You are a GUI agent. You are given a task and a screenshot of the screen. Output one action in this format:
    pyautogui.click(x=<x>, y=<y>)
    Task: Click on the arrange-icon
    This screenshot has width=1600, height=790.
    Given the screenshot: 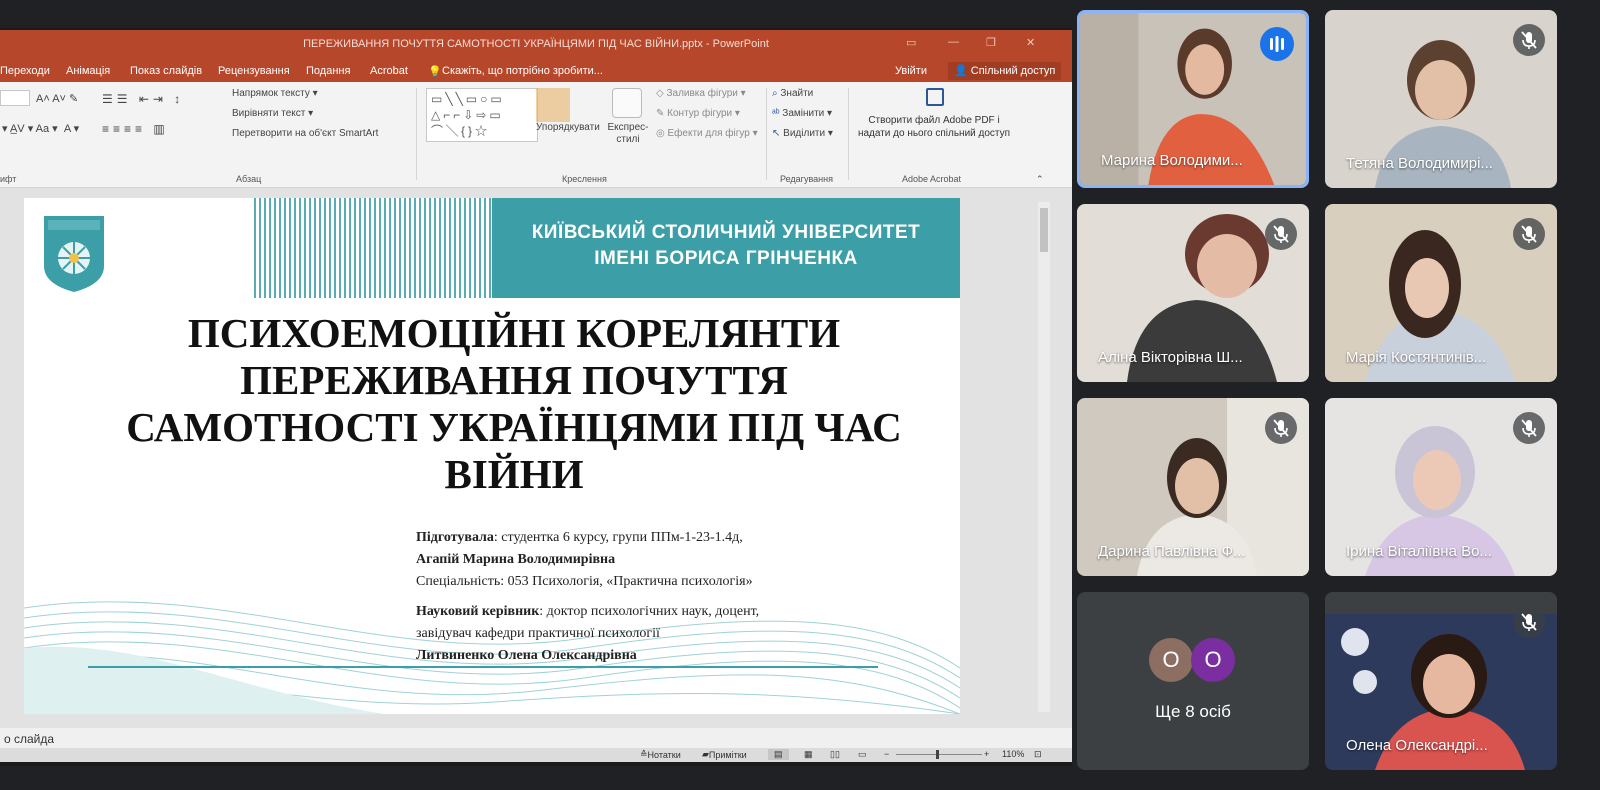 What is the action you would take?
    pyautogui.click(x=553, y=105)
    